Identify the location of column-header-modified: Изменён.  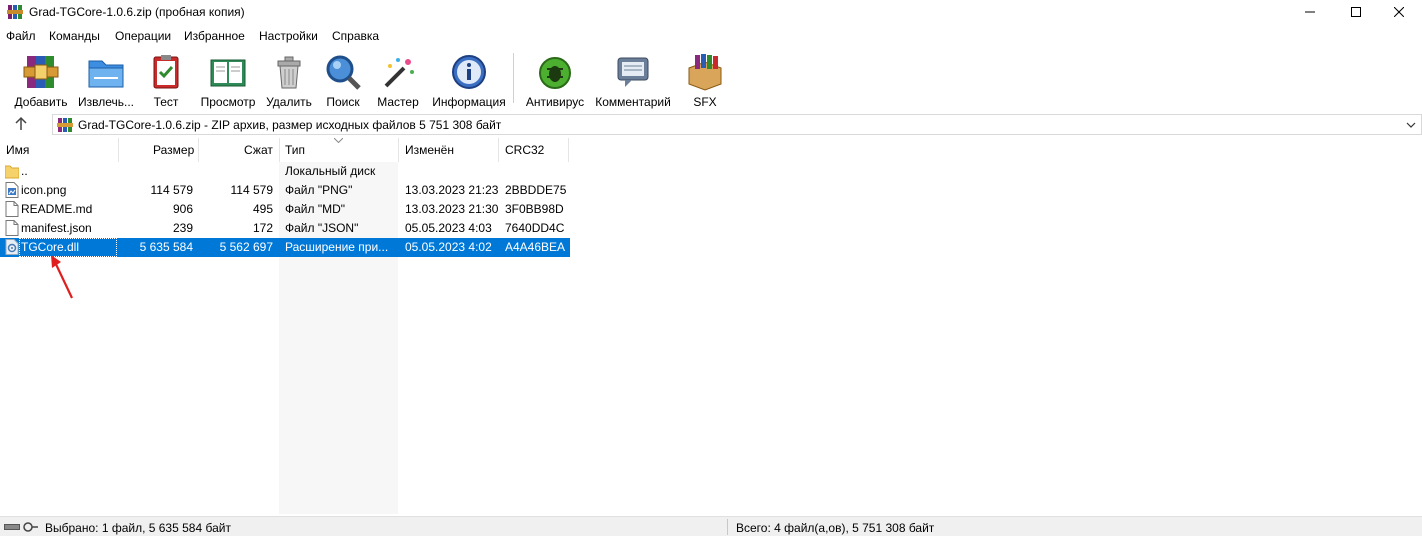
(429, 150).